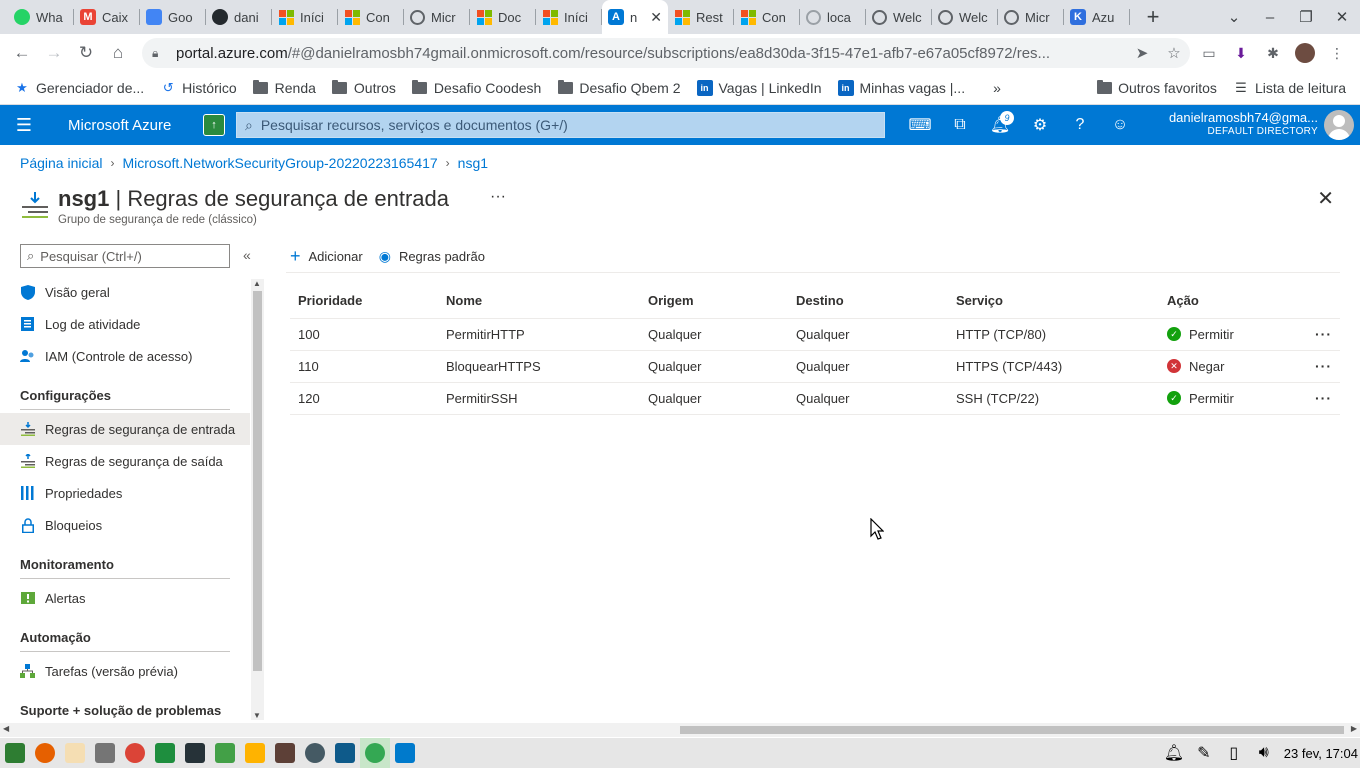 The height and width of the screenshot is (768, 1360). I want to click on bookmark-item: Outros, so click(364, 88).